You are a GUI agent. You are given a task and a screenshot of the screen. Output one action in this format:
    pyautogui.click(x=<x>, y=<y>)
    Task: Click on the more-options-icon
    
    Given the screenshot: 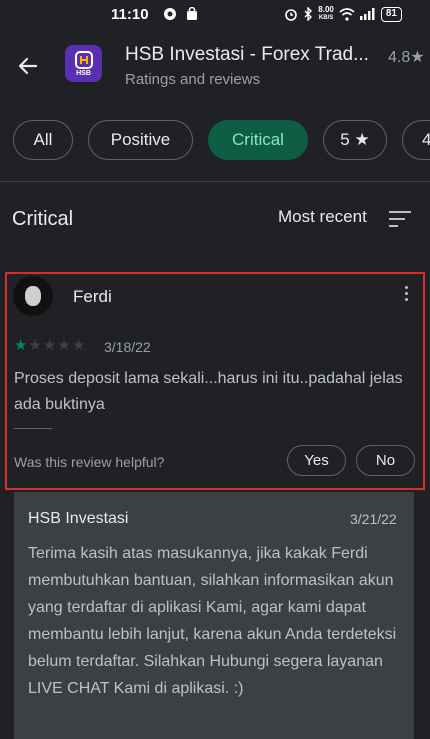 What is the action you would take?
    pyautogui.click(x=406, y=295)
    